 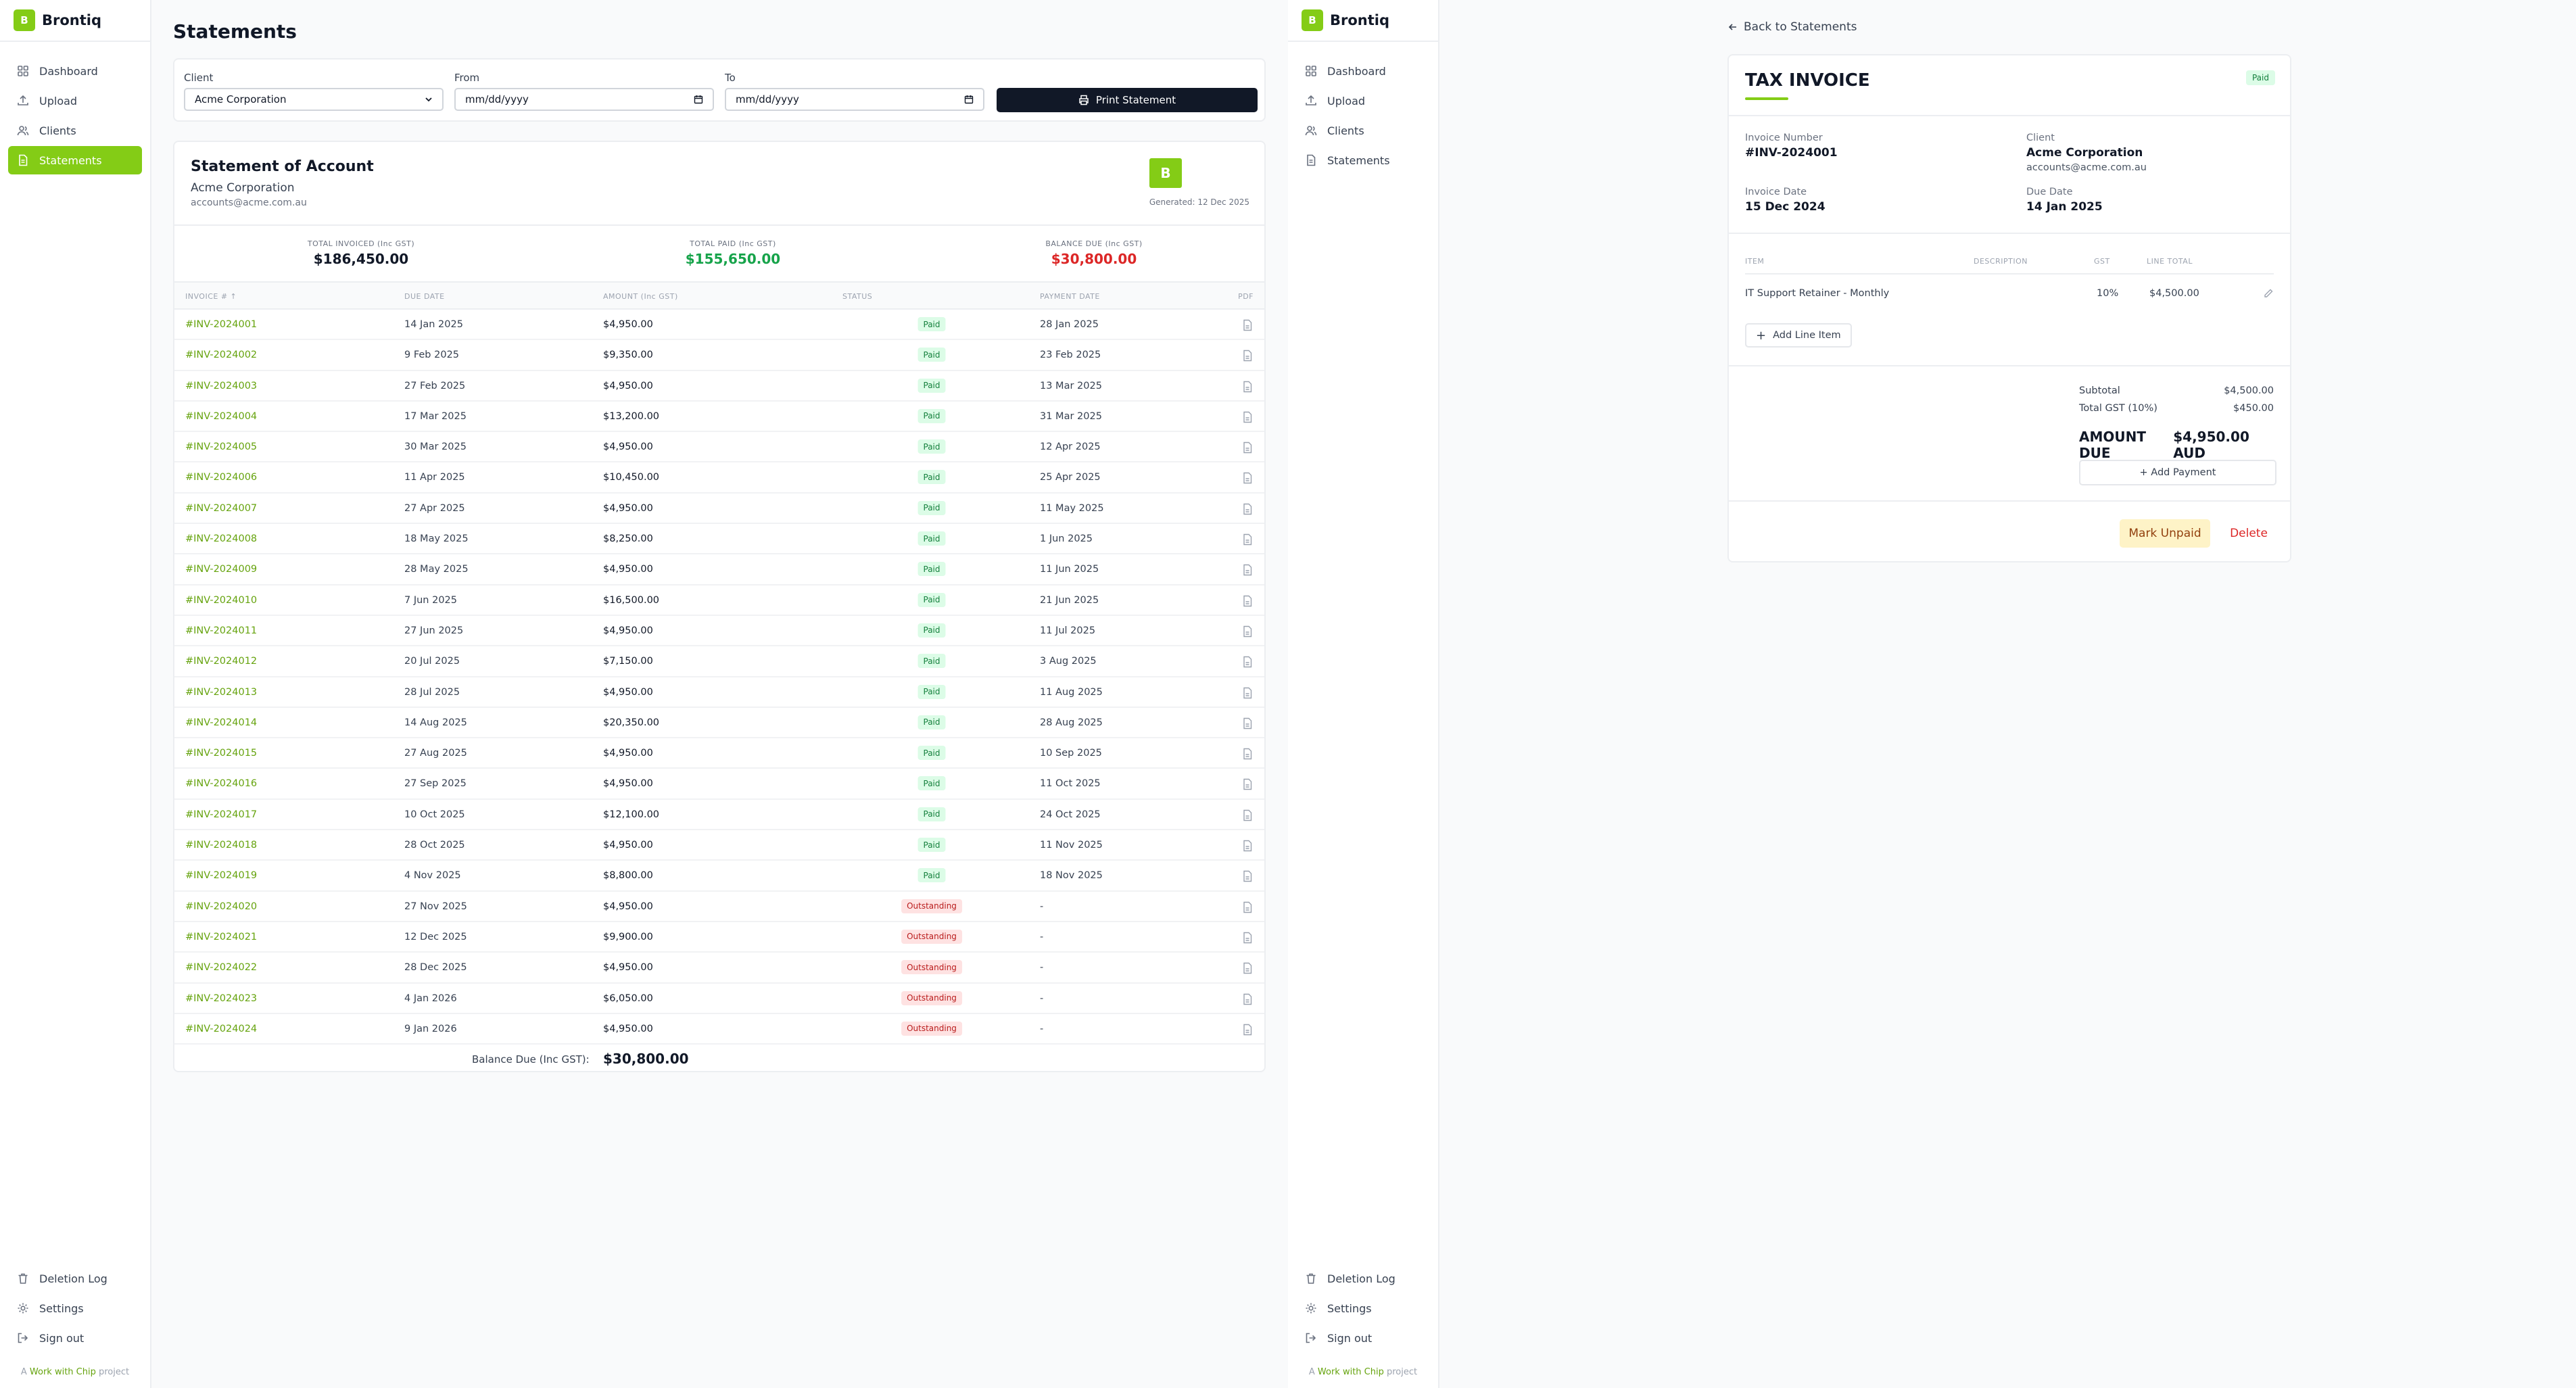 What do you see at coordinates (1127, 100) in the screenshot?
I see `print-statement-button: Print Statement` at bounding box center [1127, 100].